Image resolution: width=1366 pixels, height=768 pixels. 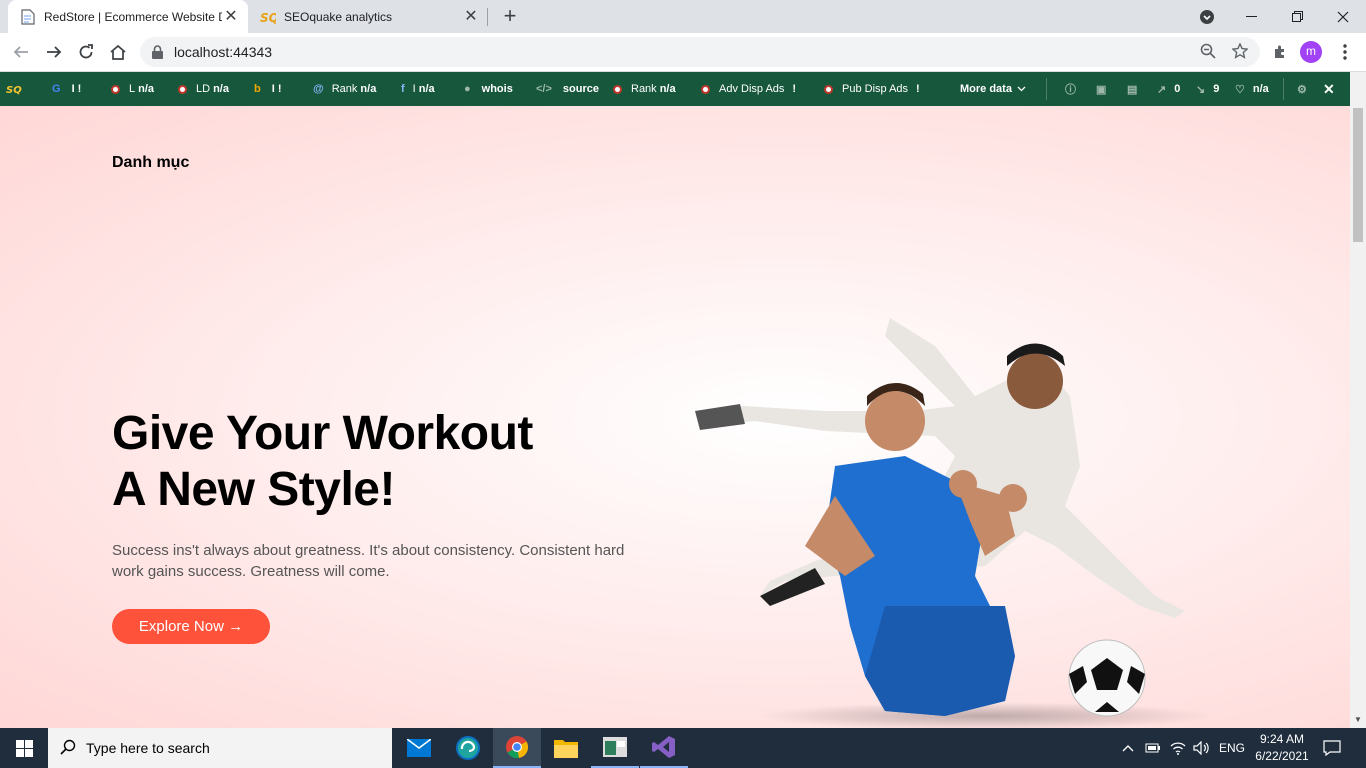 I want to click on menu-kebab-icon, so click(x=1345, y=52).